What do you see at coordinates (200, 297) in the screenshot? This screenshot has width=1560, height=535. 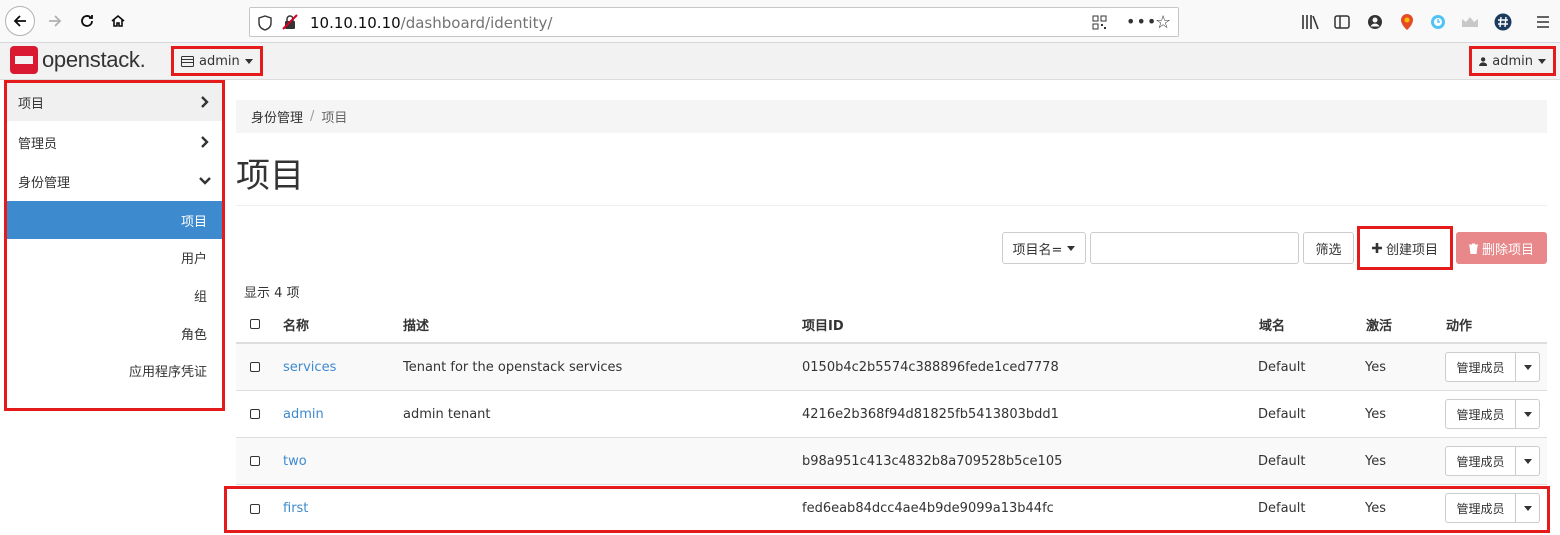 I see `sidebar-subitem-label: 组` at bounding box center [200, 297].